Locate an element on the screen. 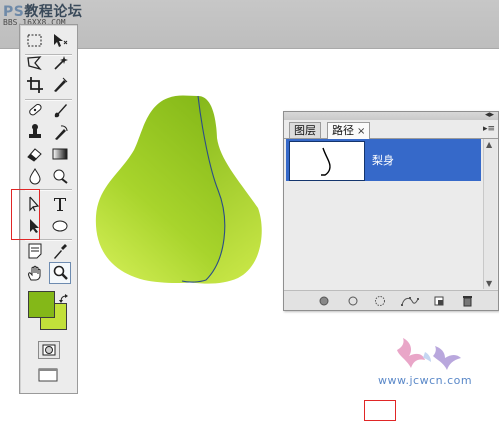  ellipse-shape-tool is located at coordinates (60, 226).